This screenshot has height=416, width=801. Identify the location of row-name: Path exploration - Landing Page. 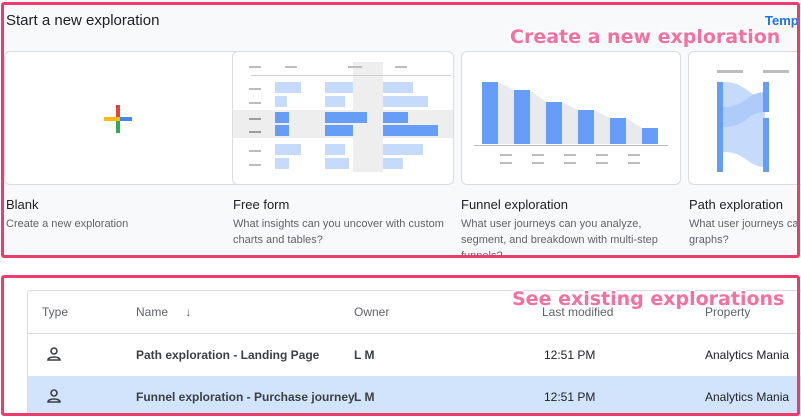
(227, 355).